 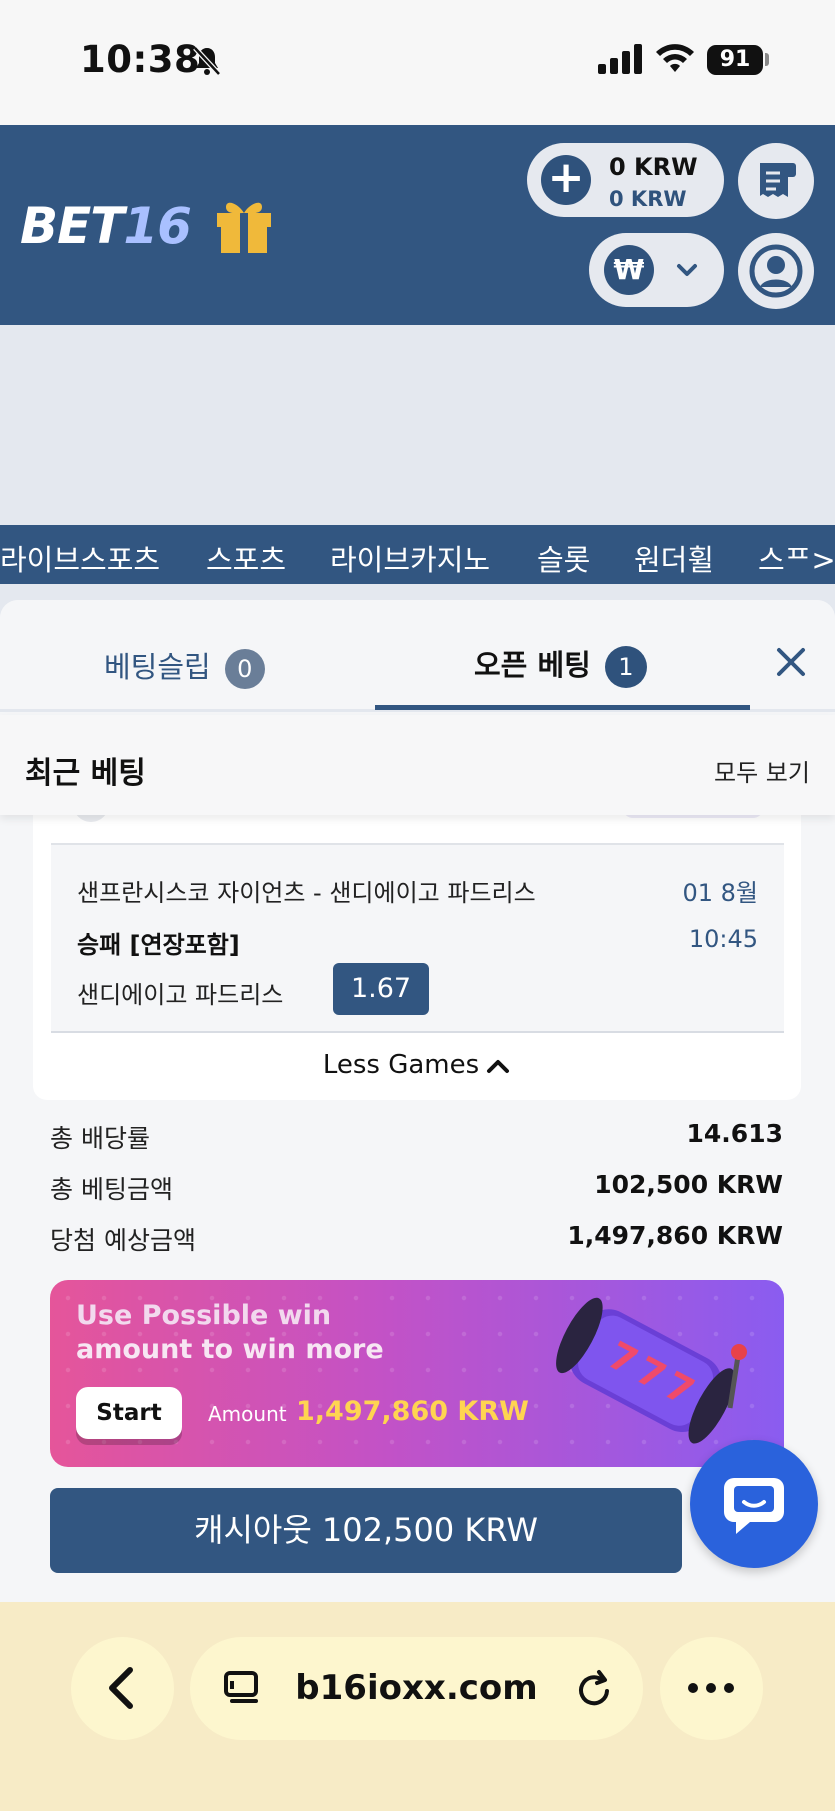 I want to click on match-name: 샌프란시스코 자이언츠 - 샌디에이고 파드리스, so click(x=306, y=893).